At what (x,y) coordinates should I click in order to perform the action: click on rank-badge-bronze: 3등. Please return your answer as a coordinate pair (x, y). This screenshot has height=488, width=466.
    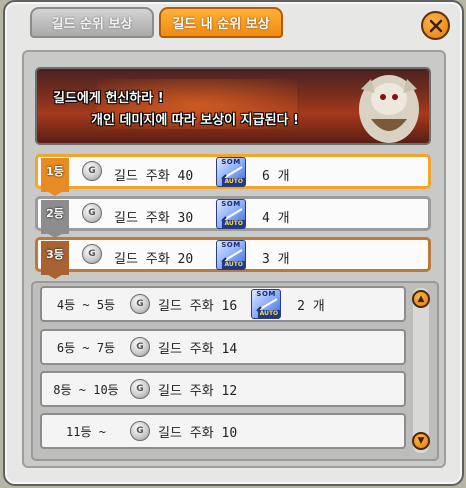
    Looking at the image, I should click on (55, 260).